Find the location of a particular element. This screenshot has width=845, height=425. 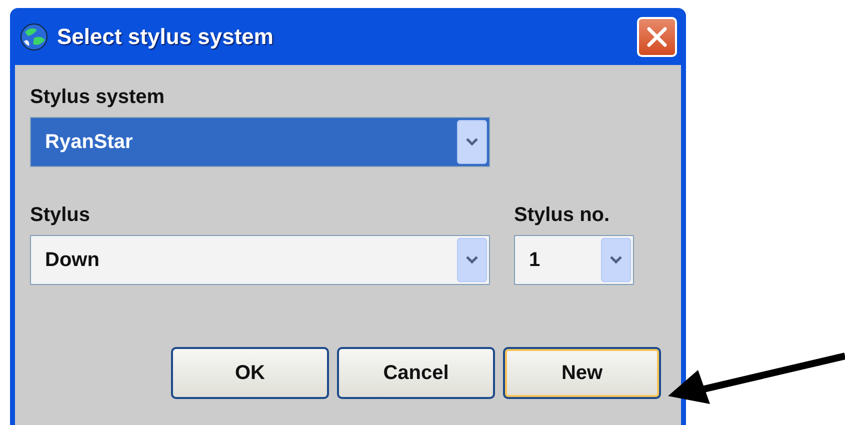

dialog-button: New is located at coordinates (582, 373).